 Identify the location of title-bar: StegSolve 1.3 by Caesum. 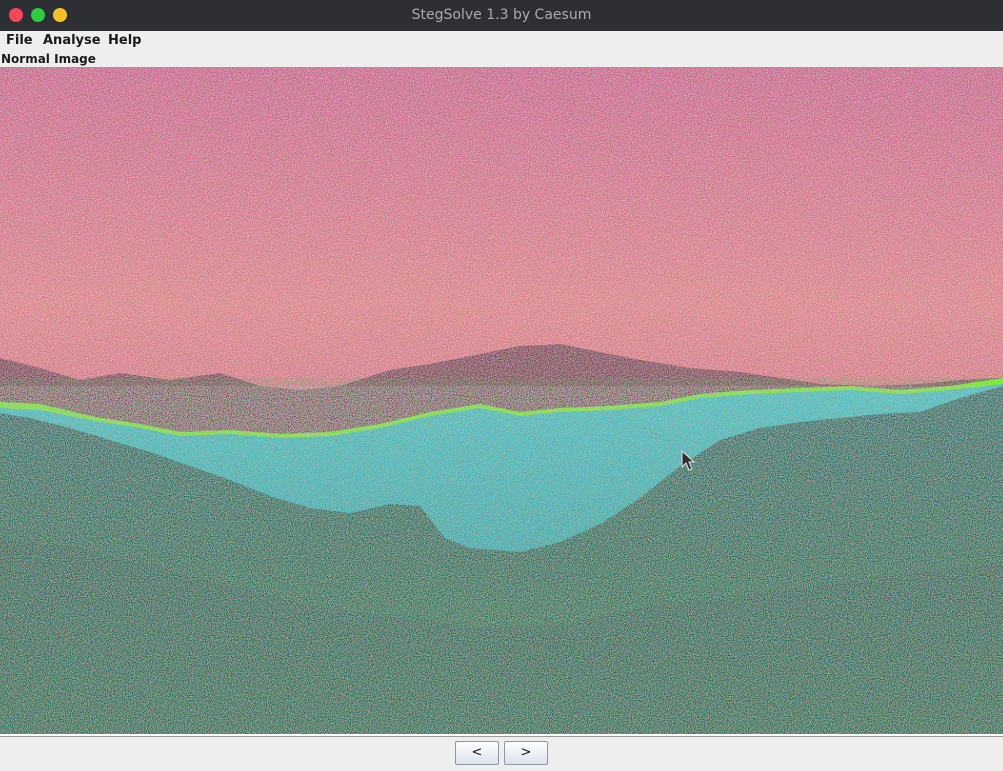
(501, 16).